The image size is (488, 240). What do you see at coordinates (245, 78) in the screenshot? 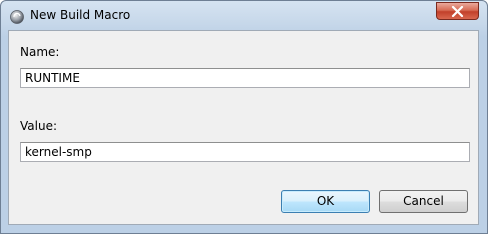
I see `name-field` at bounding box center [245, 78].